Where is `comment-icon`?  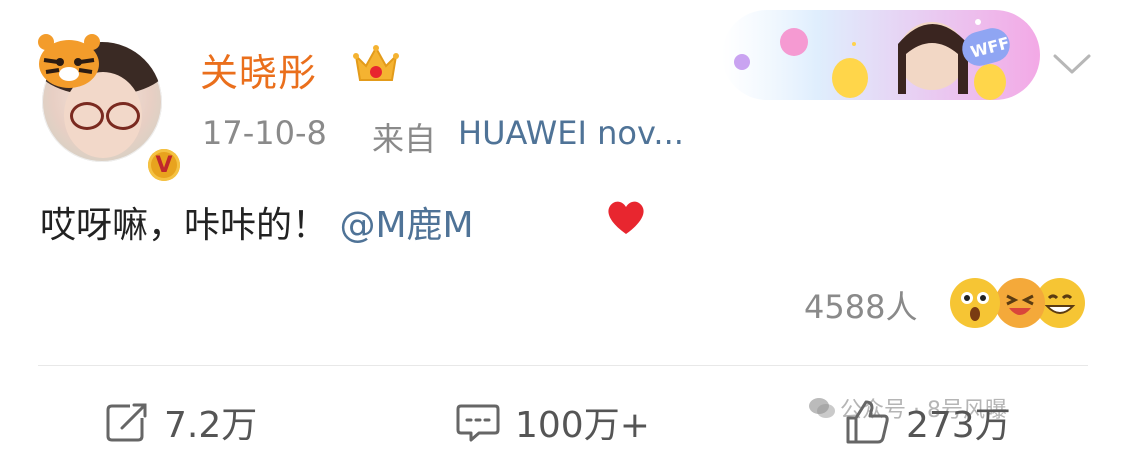 comment-icon is located at coordinates (478, 423).